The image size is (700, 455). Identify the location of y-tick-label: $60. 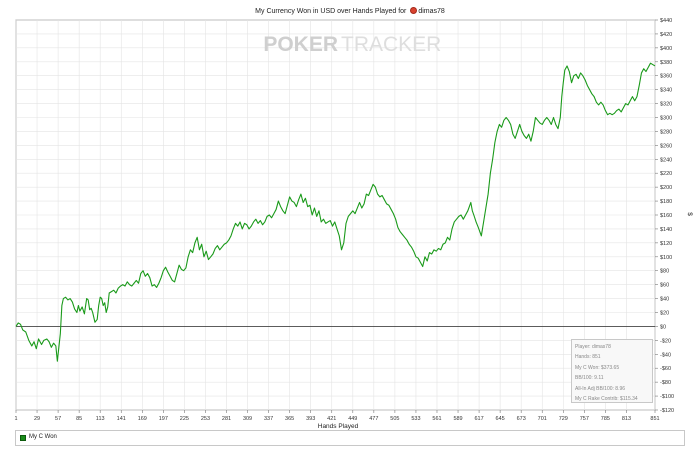
(664, 286).